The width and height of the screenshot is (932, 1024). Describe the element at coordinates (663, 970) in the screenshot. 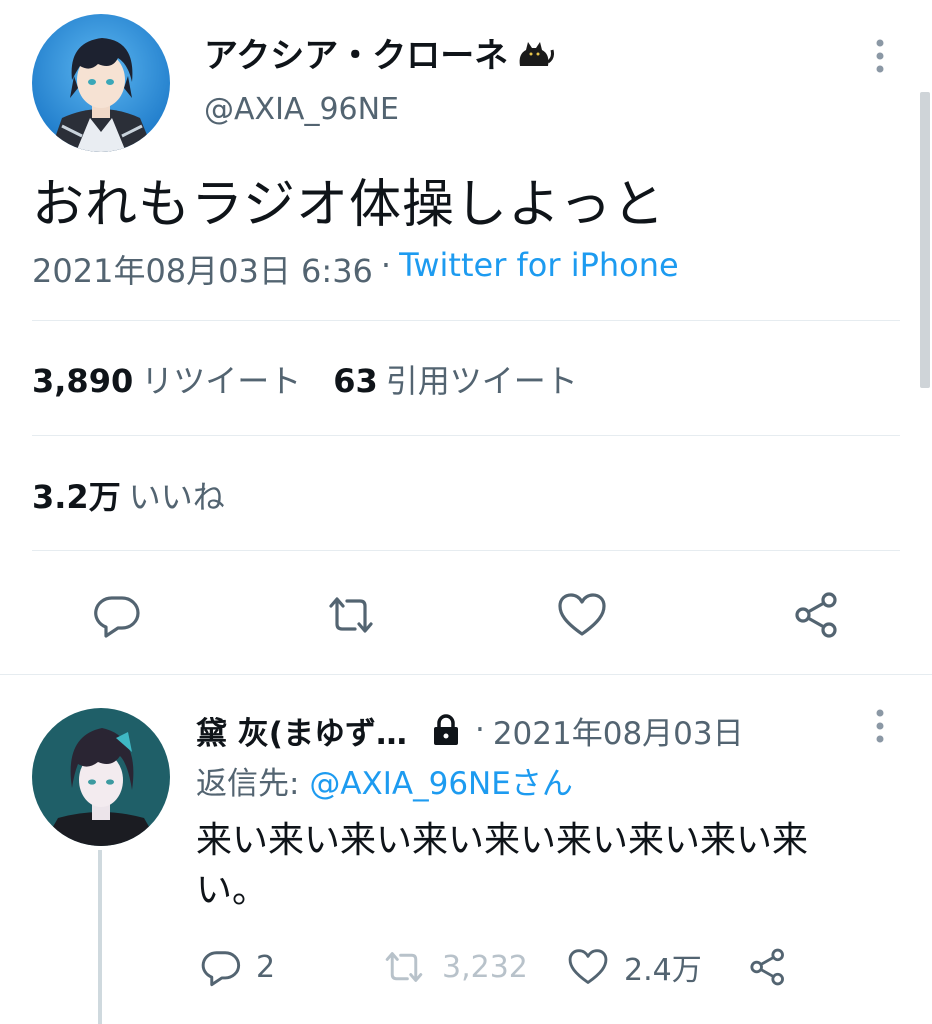

I see `reply-like-count: 2.4万` at that location.